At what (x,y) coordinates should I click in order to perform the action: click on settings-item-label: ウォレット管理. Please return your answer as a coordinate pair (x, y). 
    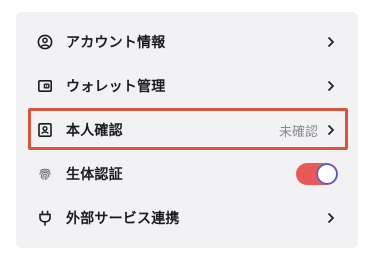
    Looking at the image, I should click on (116, 87).